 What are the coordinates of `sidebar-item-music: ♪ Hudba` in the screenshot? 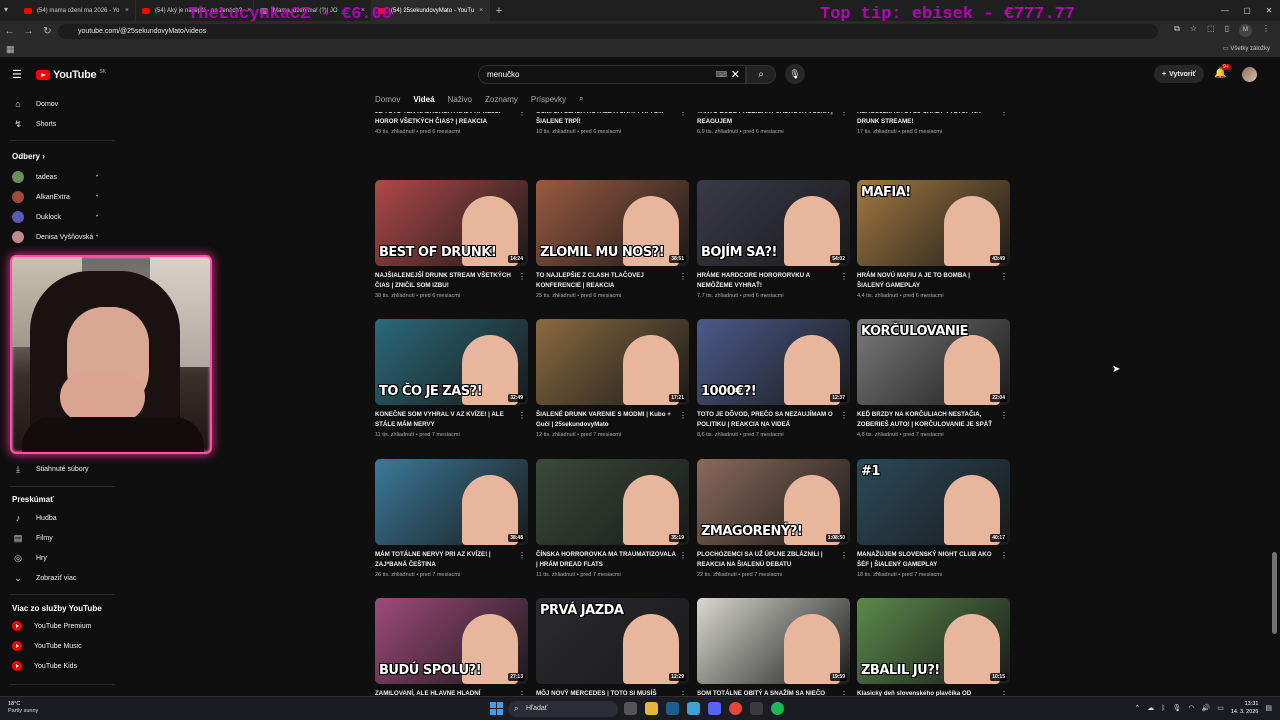 It's located at (34, 518).